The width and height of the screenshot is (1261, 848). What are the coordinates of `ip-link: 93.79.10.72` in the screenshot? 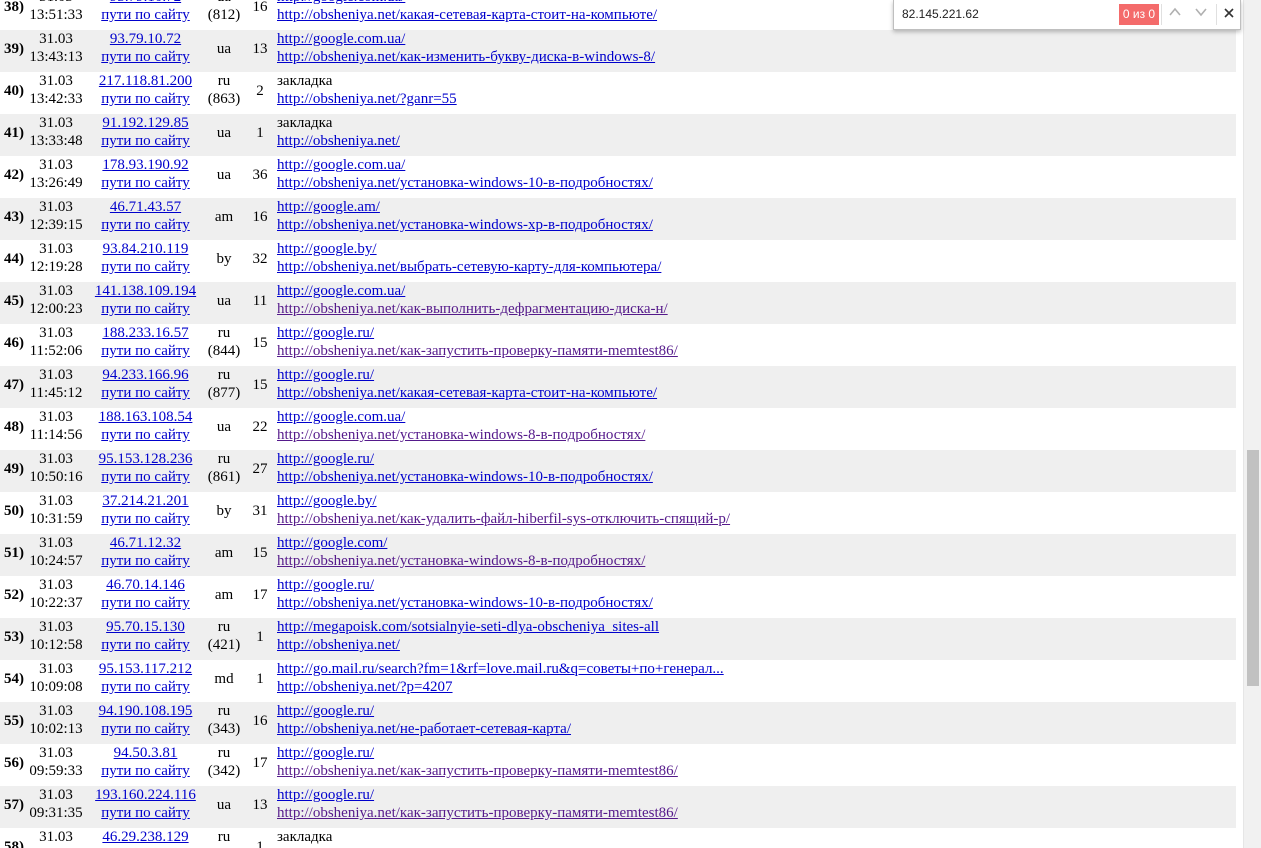 It's located at (145, 39).